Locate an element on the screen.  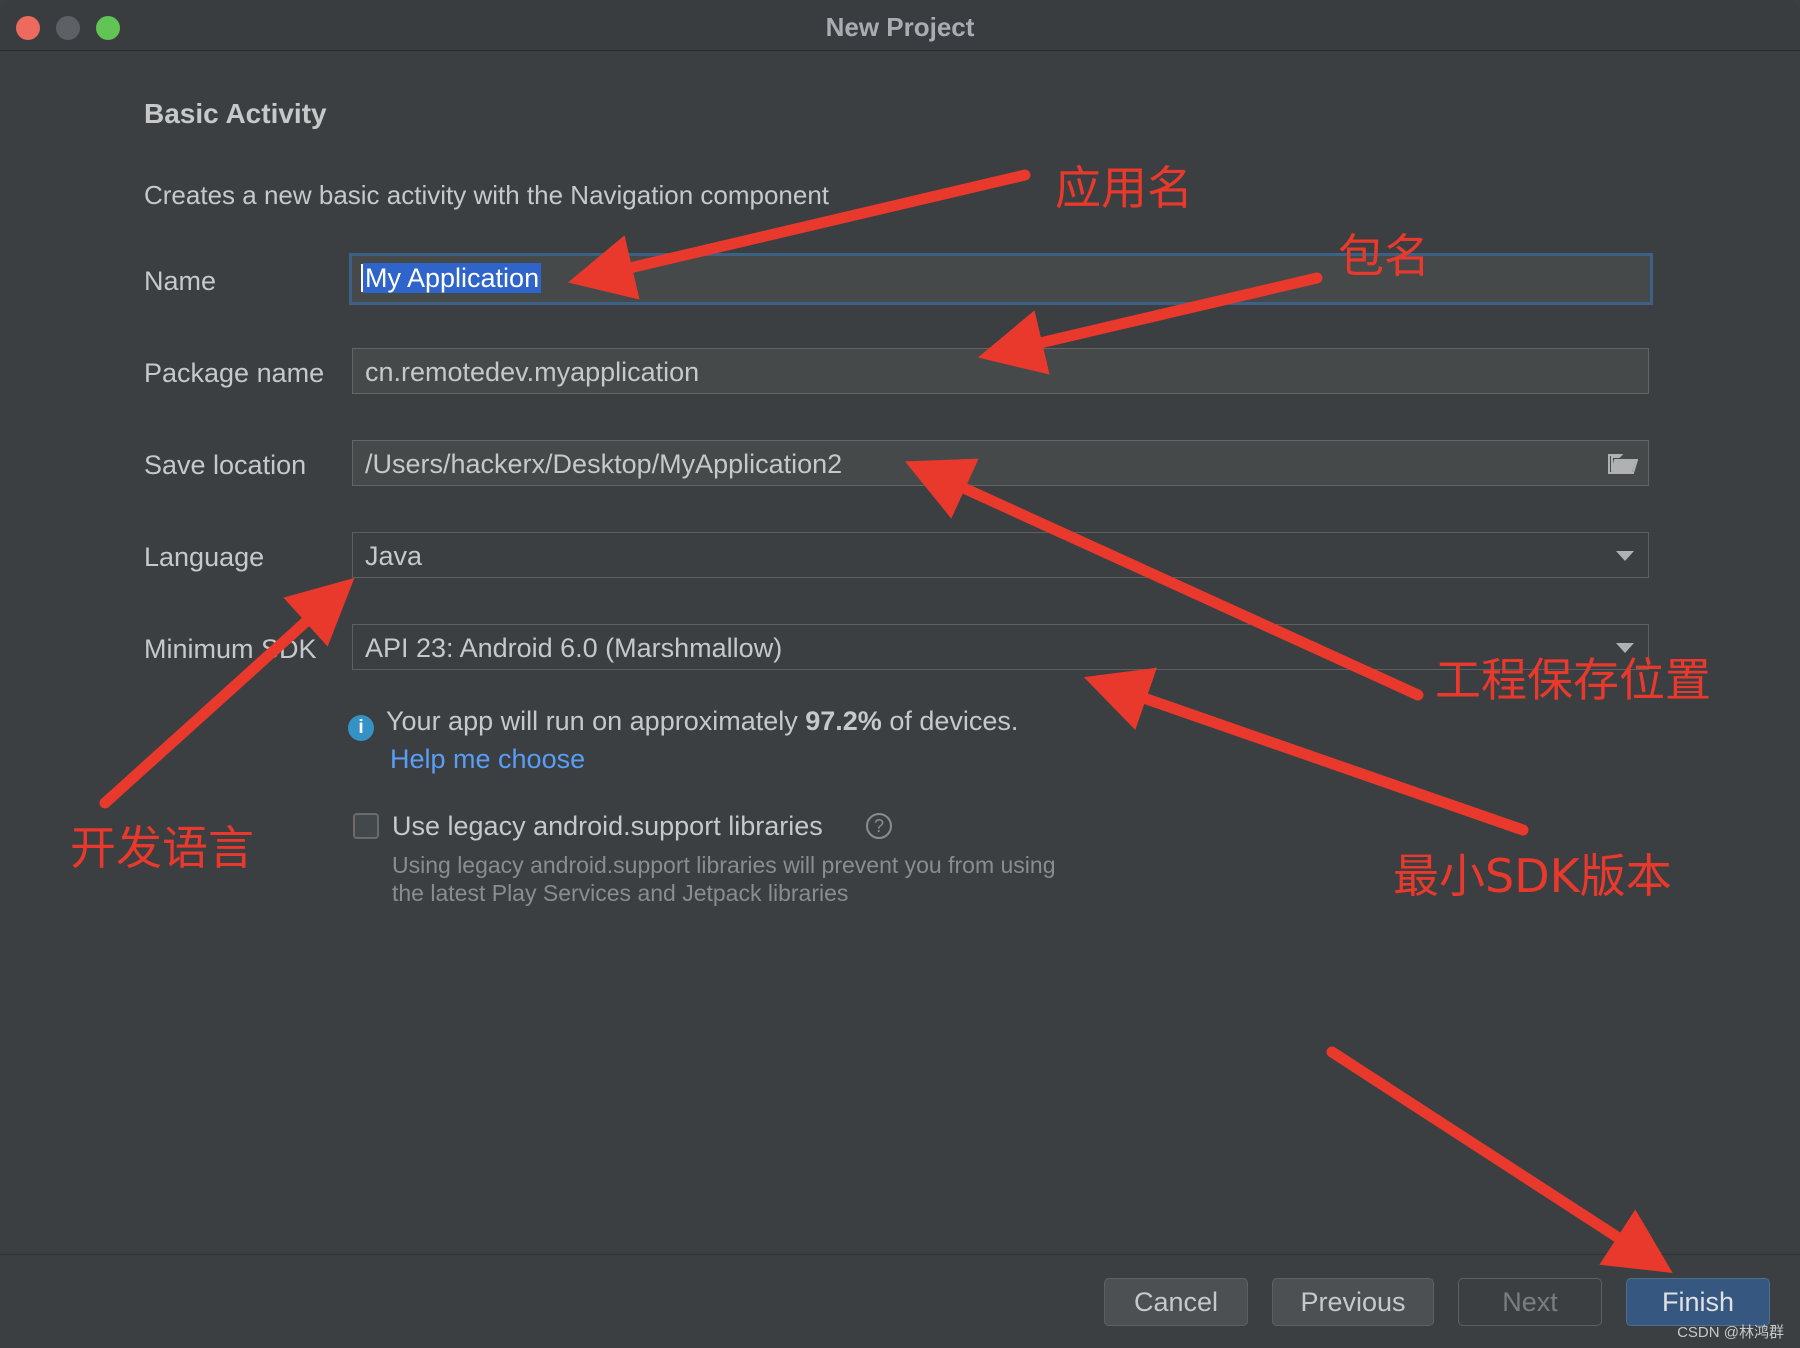
arrow-to-package is located at coordinates (1150, 323).